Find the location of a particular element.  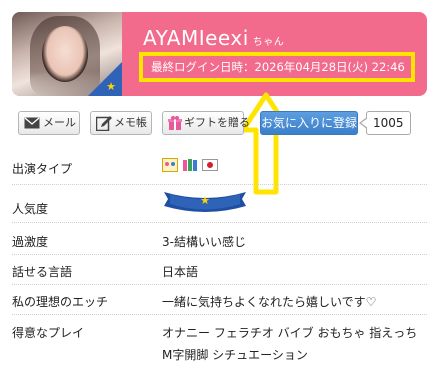

gift-button-label: ギフトを贈る is located at coordinates (217, 122).